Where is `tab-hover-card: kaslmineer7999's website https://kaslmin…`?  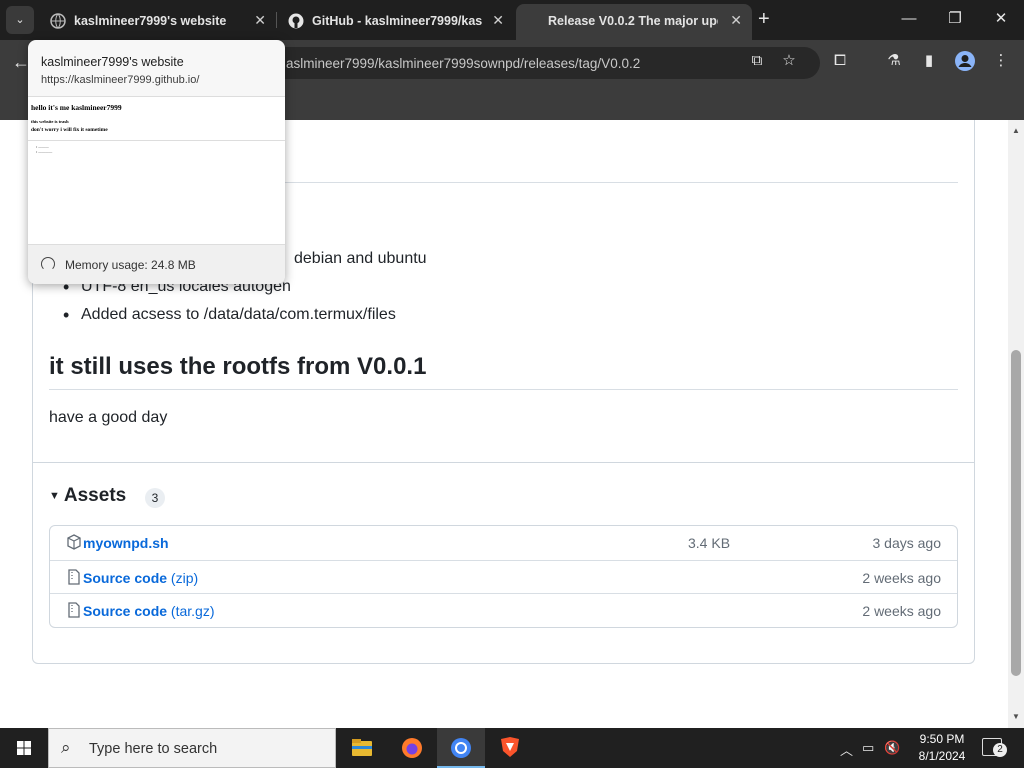 tab-hover-card: kaslmineer7999's website https://kaslmin… is located at coordinates (156, 162).